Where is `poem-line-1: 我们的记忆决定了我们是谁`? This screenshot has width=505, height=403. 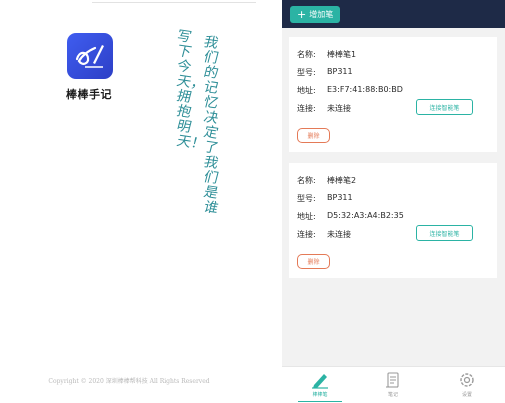 poem-line-1: 我们的记忆决定了我们是谁 is located at coordinates (210, 125).